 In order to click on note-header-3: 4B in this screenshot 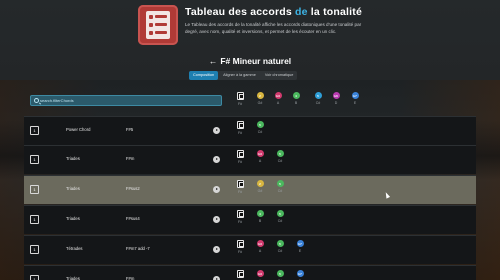, I will do `click(296, 98)`.